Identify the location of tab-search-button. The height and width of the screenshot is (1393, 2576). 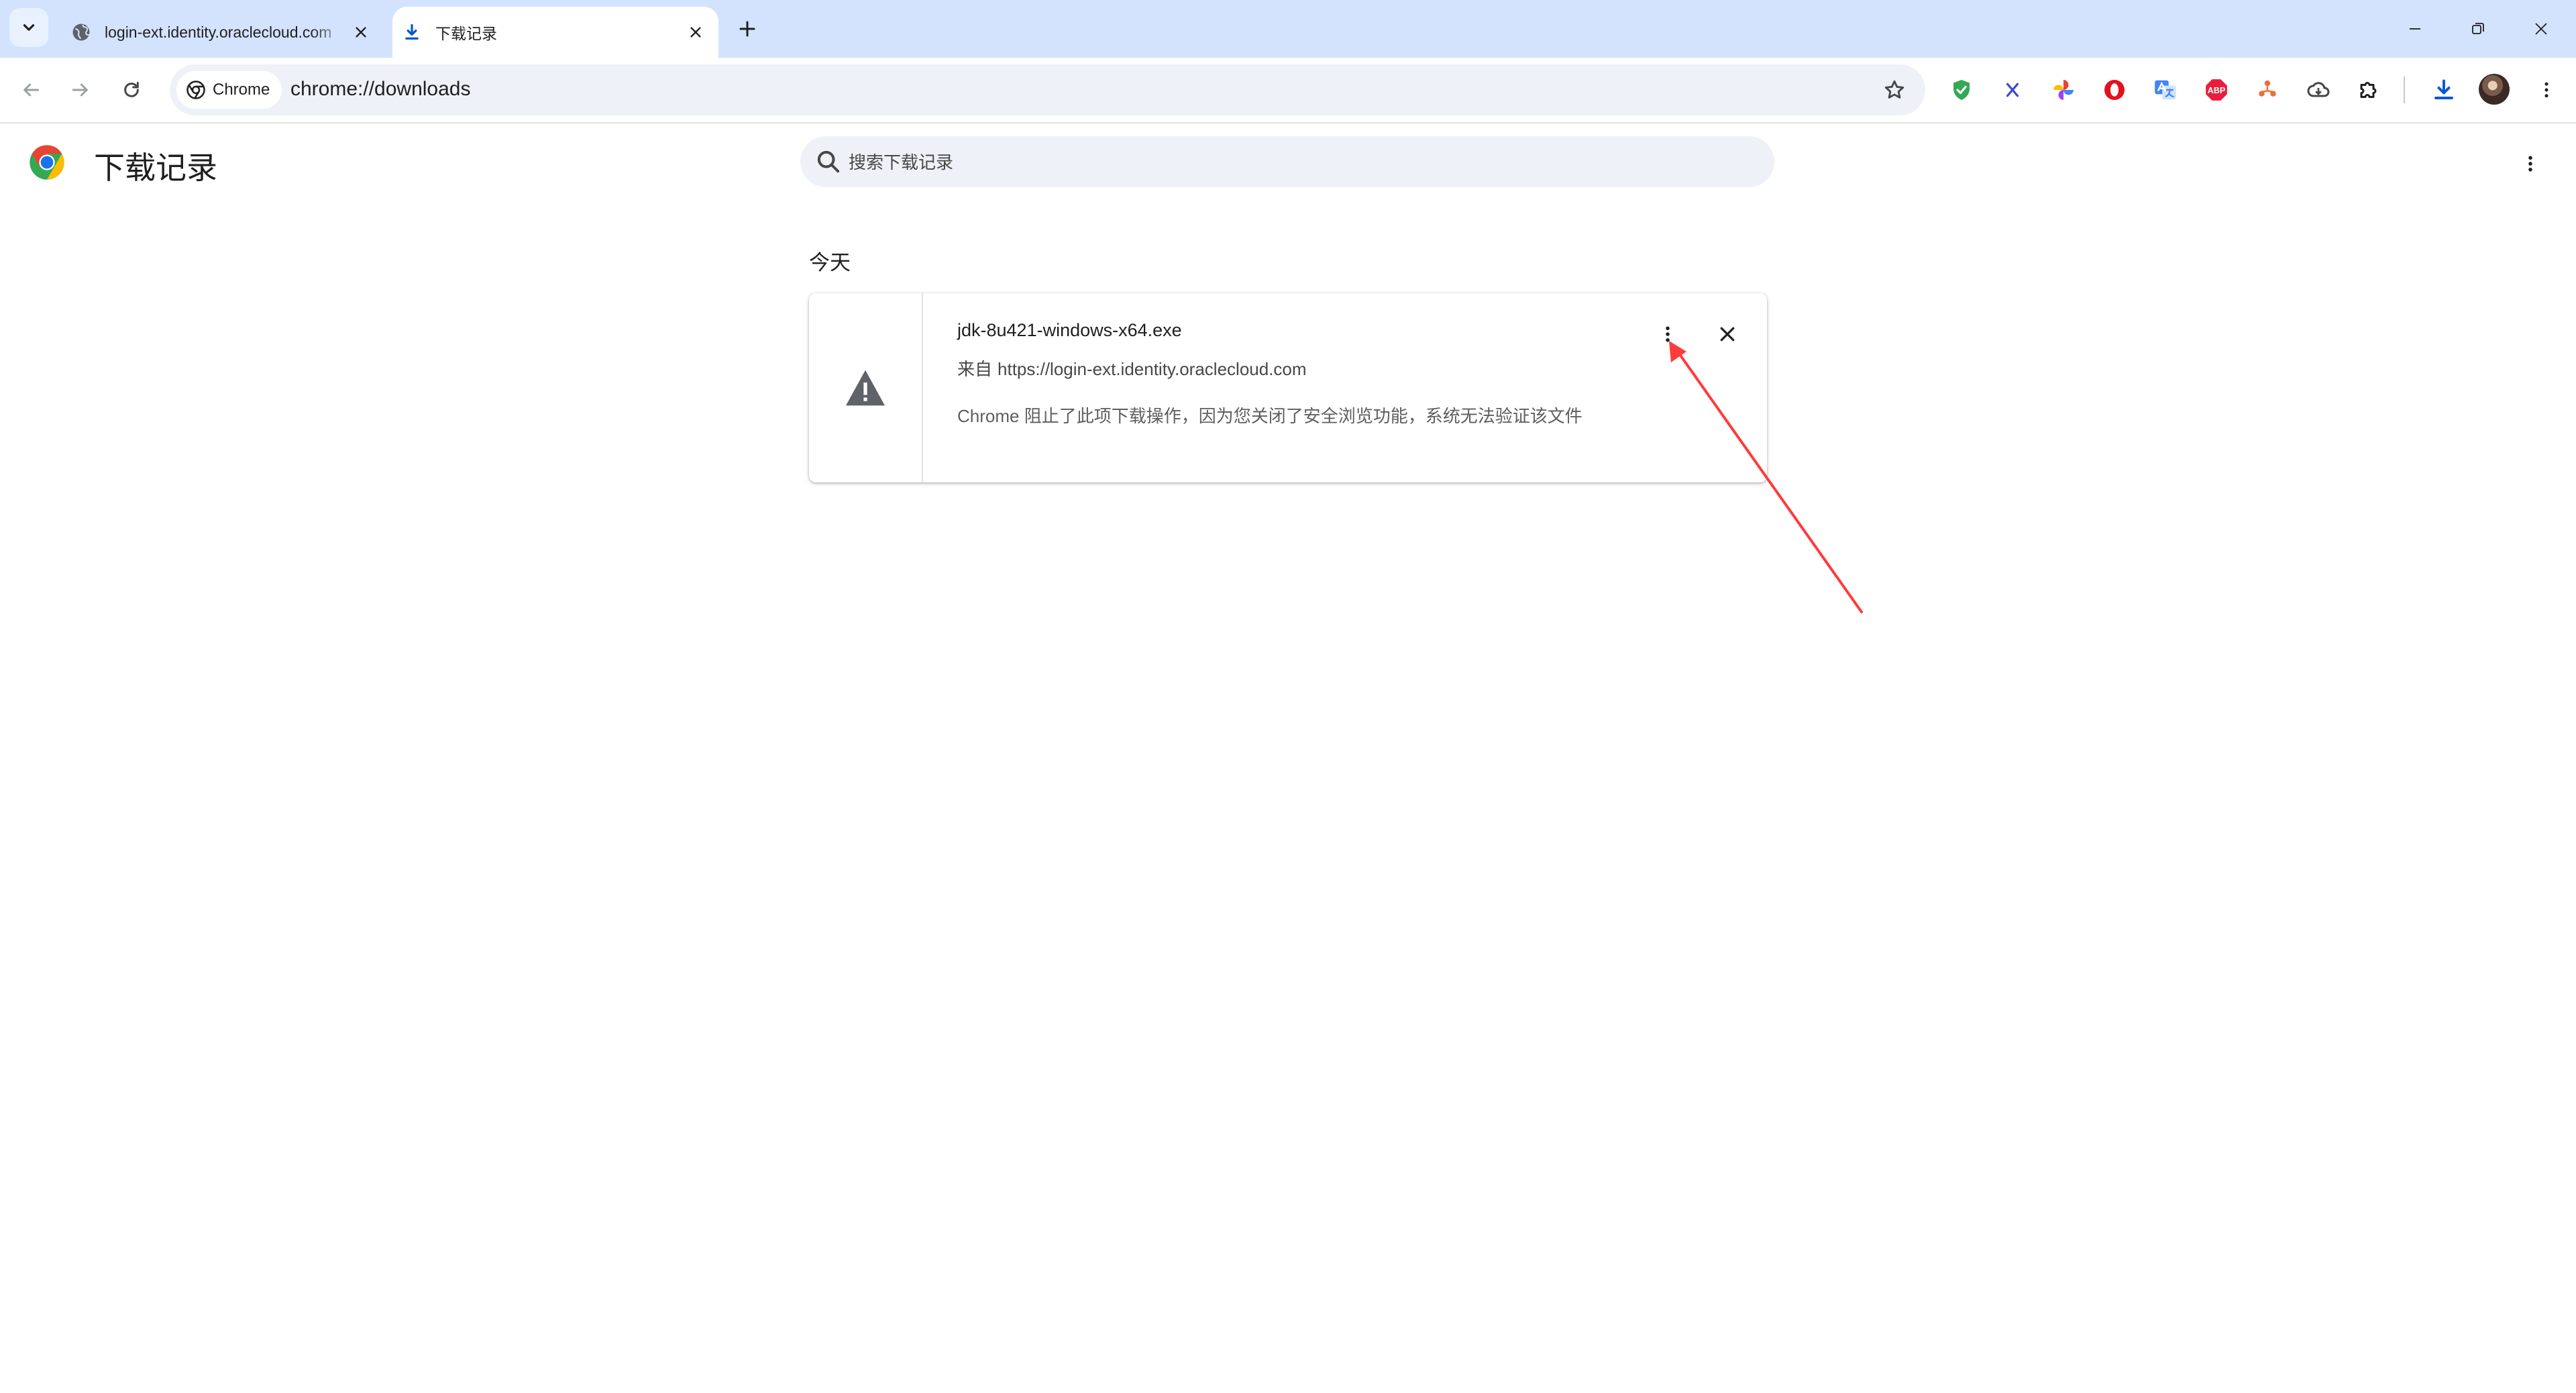
(28, 27).